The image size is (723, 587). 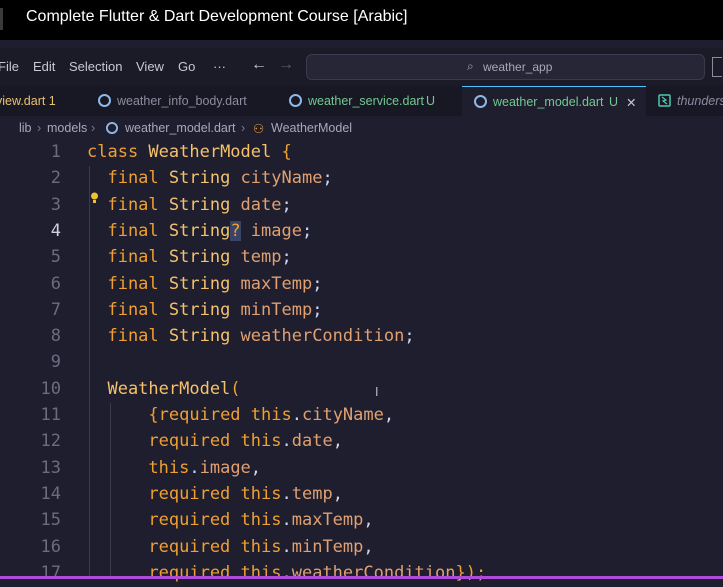 I want to click on code-line: 2 final String cityName;, so click(x=361, y=179).